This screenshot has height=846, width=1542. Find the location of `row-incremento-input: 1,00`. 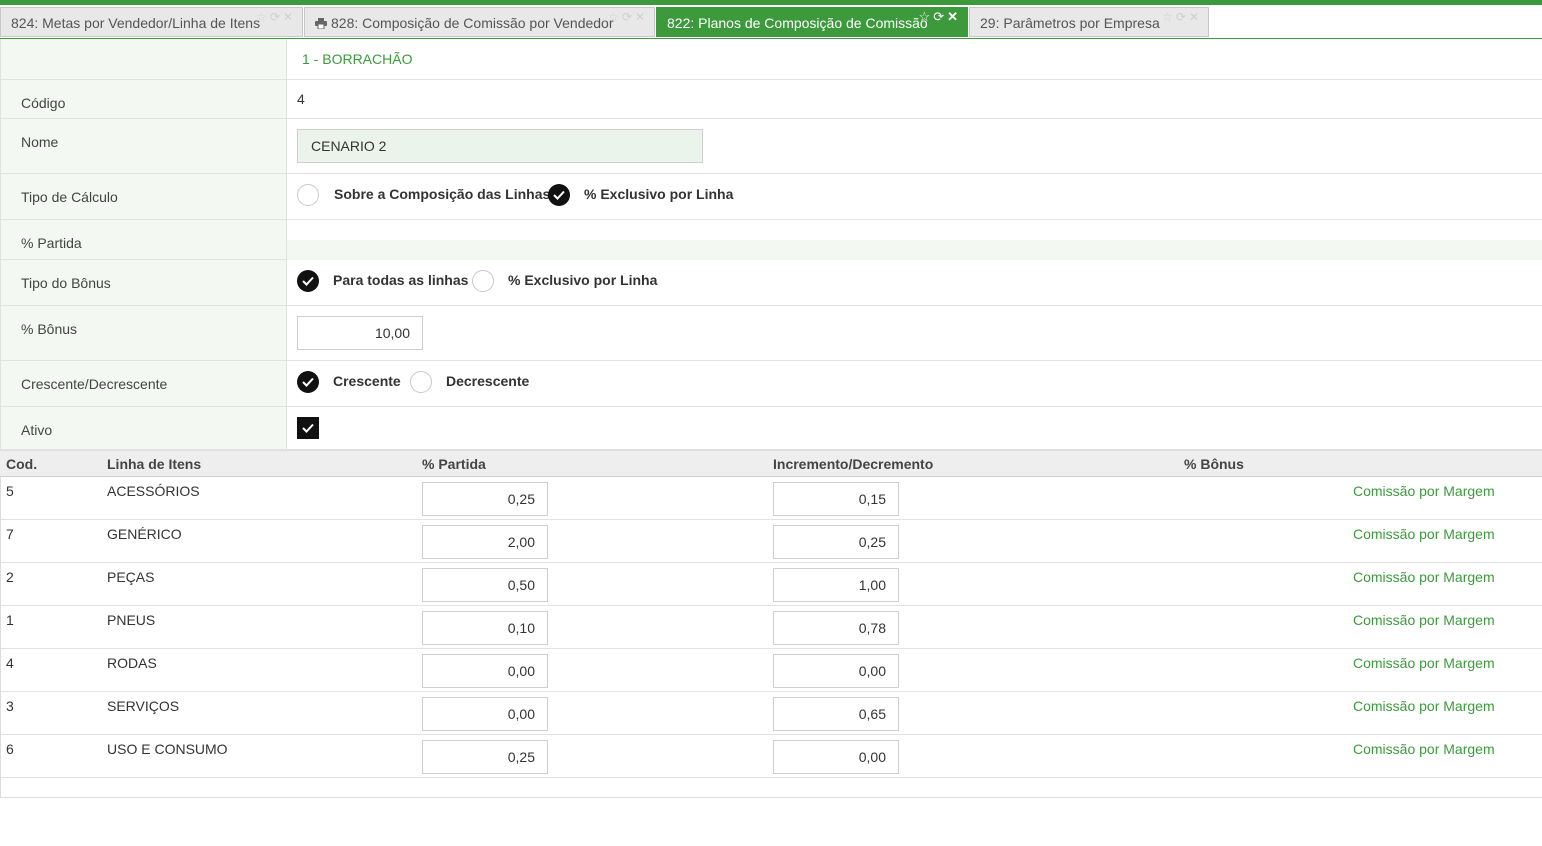

row-incremento-input: 1,00 is located at coordinates (836, 585).